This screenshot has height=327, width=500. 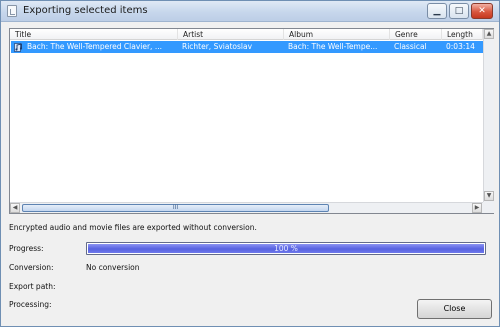 I want to click on horizontal-scroll-thumb: III, so click(x=175, y=208).